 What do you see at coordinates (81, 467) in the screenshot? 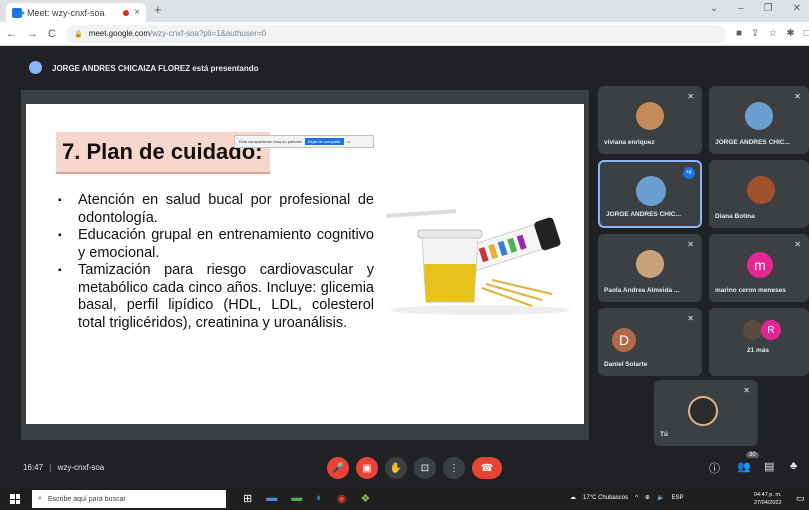
I see `meeting-code: wzy-cnxf-soa` at bounding box center [81, 467].